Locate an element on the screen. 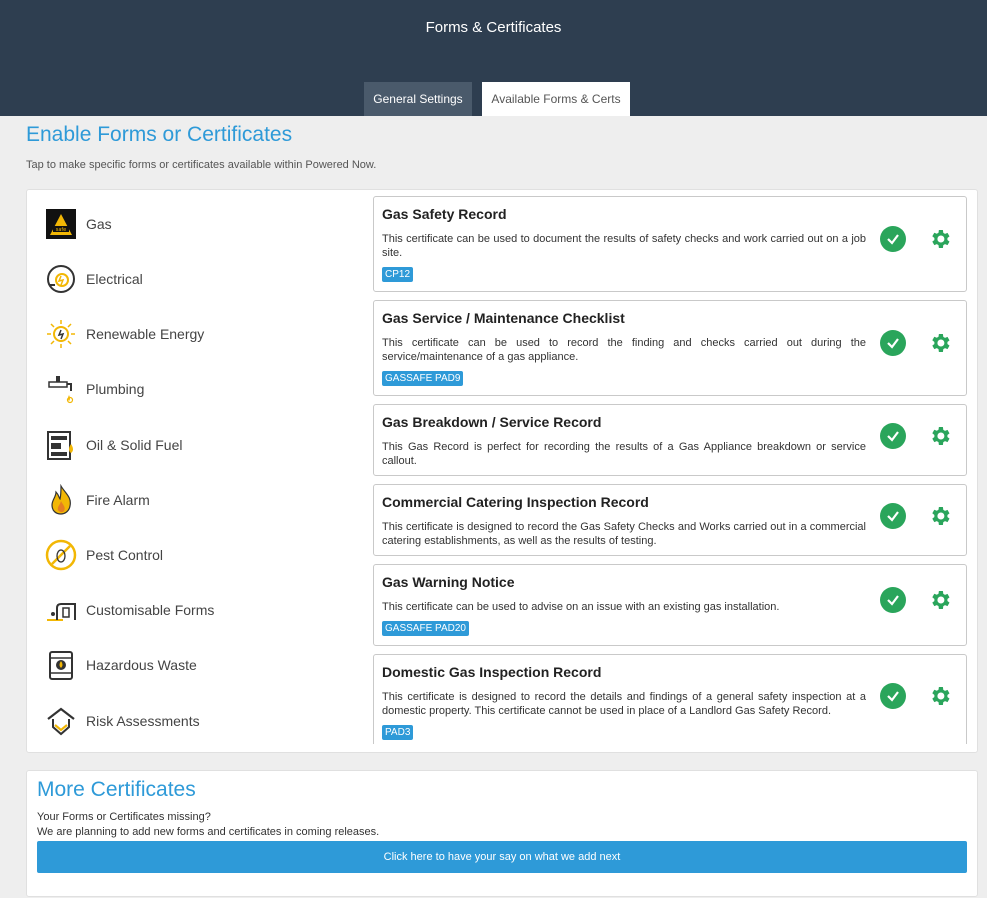  oil-tank-icon is located at coordinates (61, 445).